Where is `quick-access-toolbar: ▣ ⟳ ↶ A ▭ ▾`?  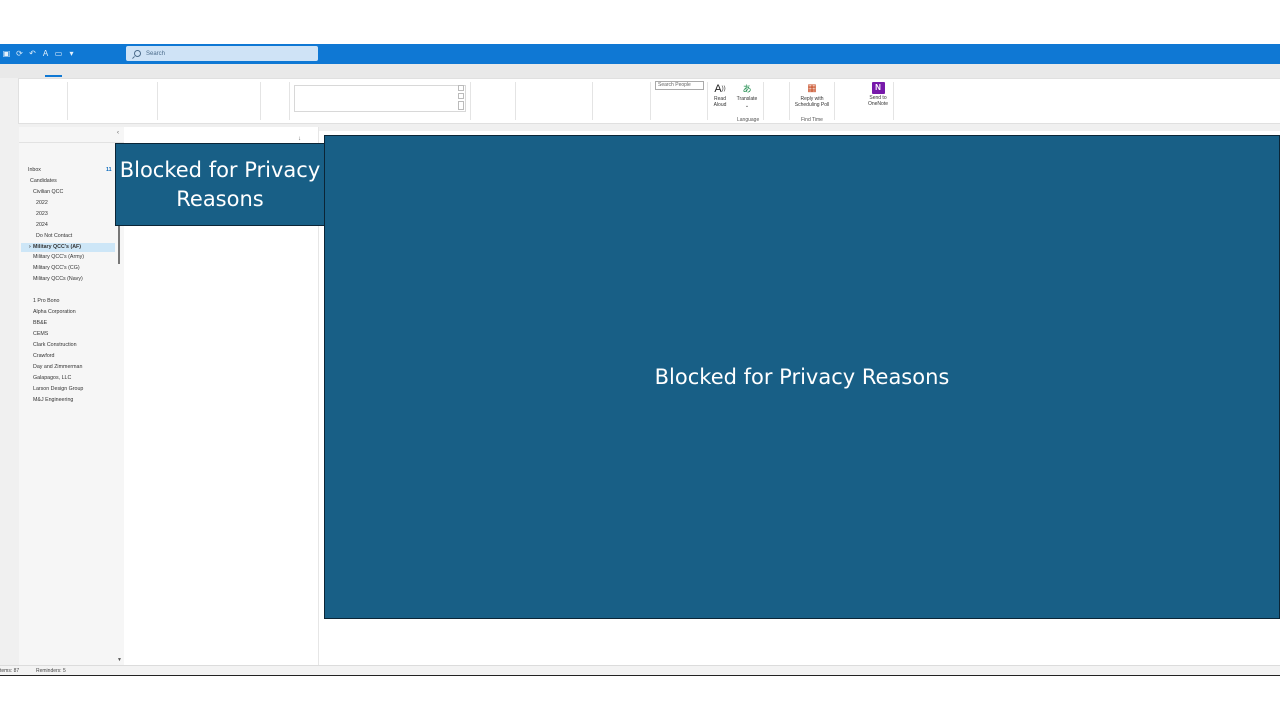
quick-access-toolbar: ▣ ⟳ ↶ A ▭ ▾ is located at coordinates (39, 53).